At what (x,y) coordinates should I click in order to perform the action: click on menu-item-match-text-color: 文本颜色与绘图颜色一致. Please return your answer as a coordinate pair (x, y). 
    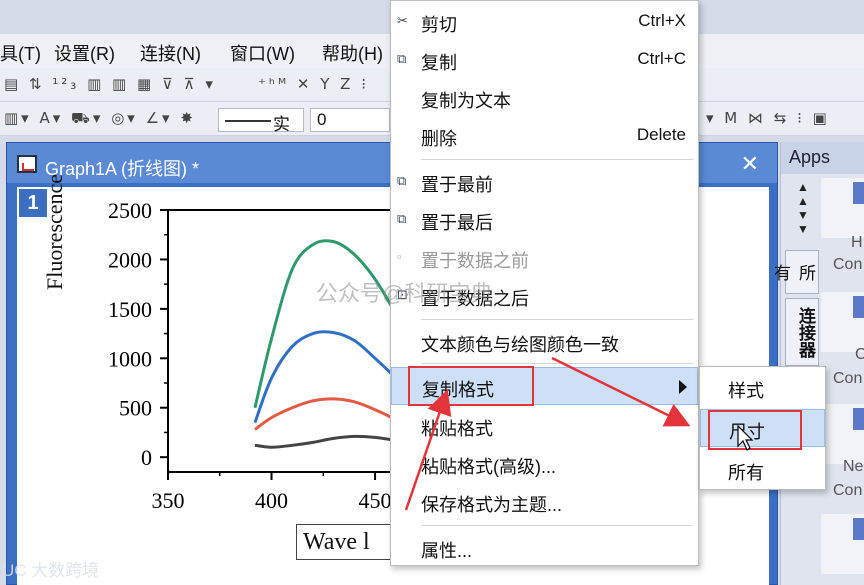
    Looking at the image, I should click on (544, 342).